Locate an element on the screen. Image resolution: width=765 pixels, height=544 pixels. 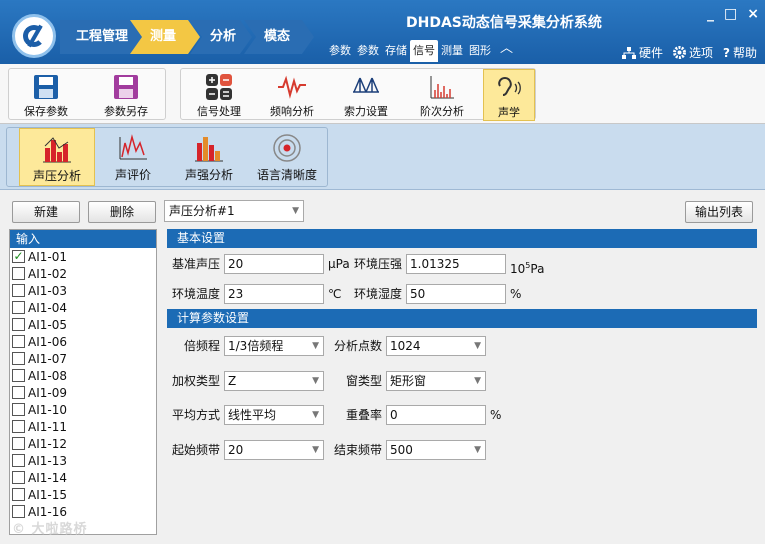
channel-item: AI1-10 is located at coordinates (83, 409).